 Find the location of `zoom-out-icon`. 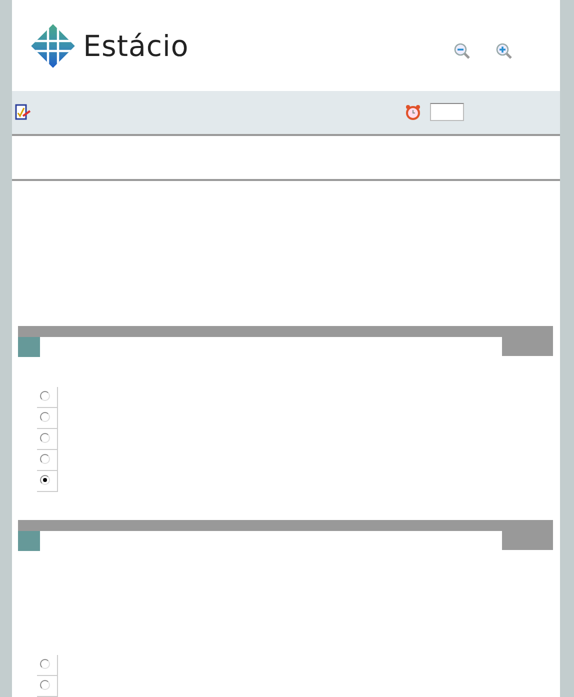

zoom-out-icon is located at coordinates (462, 50).